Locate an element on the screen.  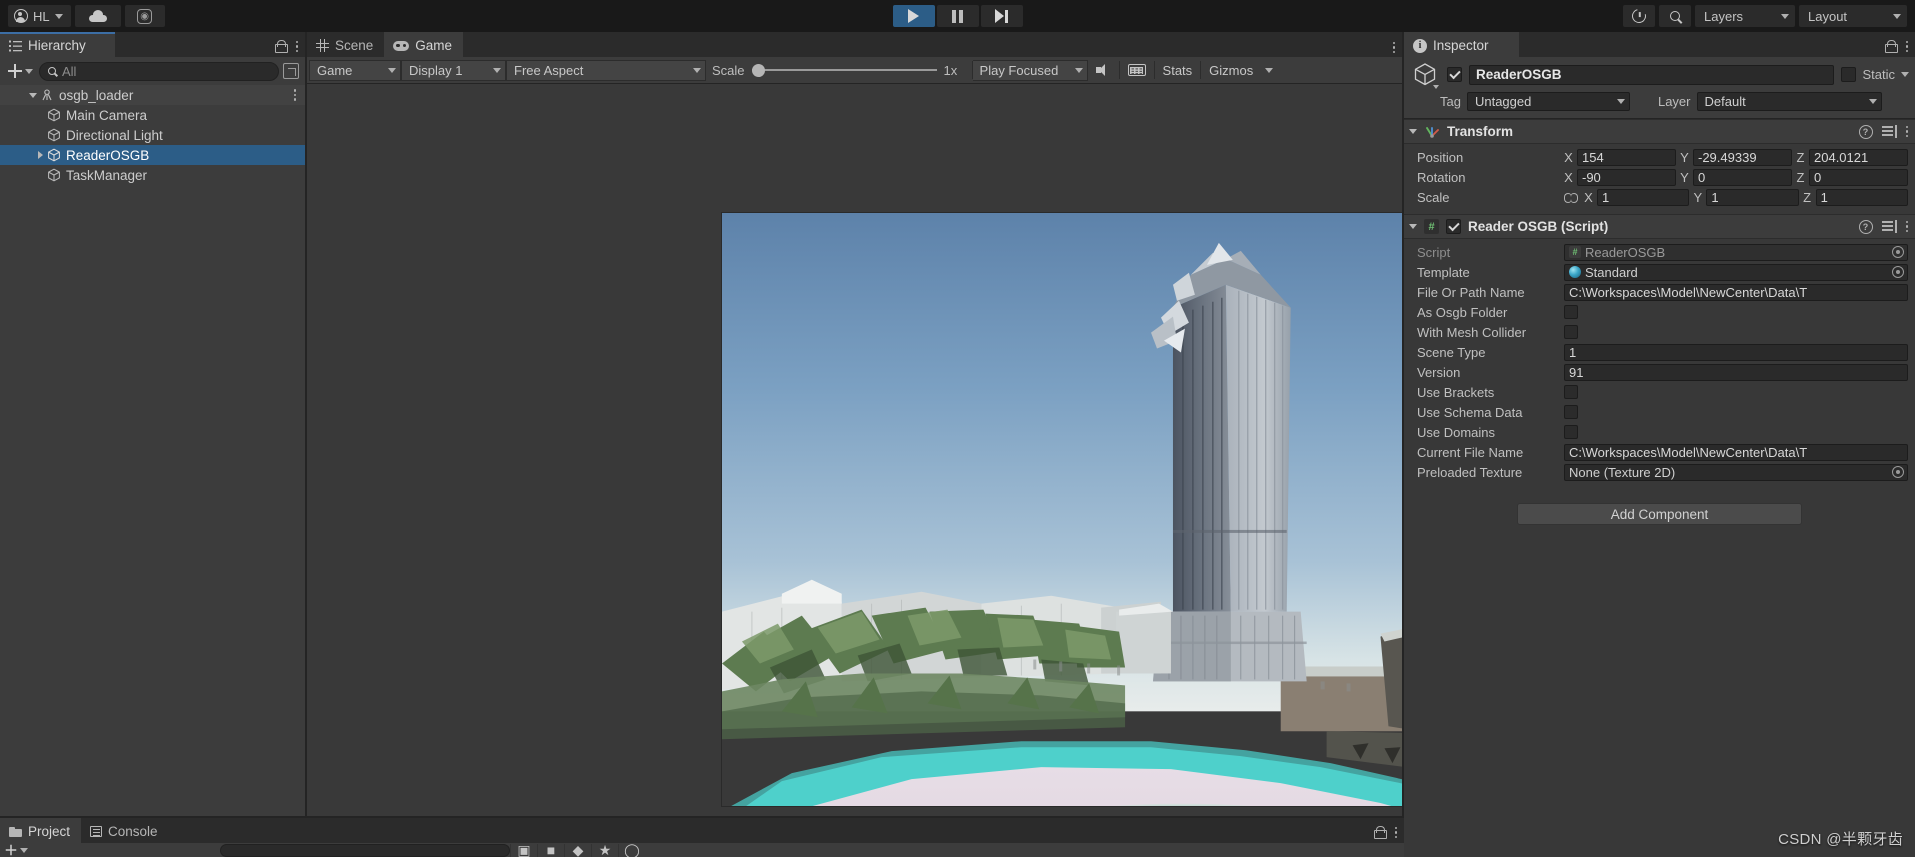
play-button is located at coordinates (913, 16).